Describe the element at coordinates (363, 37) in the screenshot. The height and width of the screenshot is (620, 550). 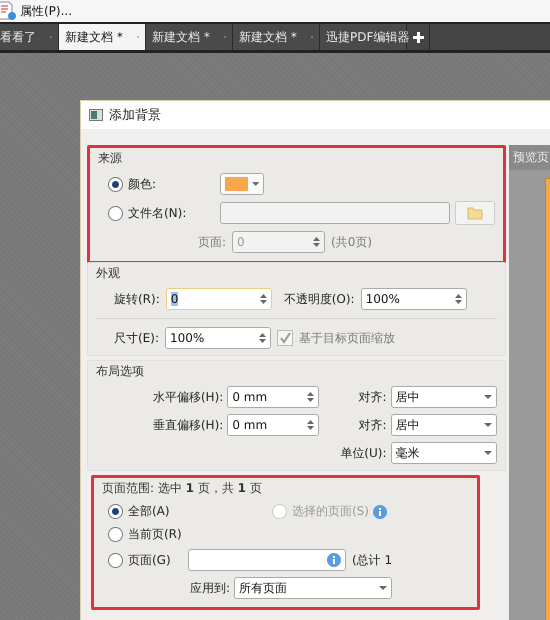
I see `document-tab: 迅捷PDF编辑器` at that location.